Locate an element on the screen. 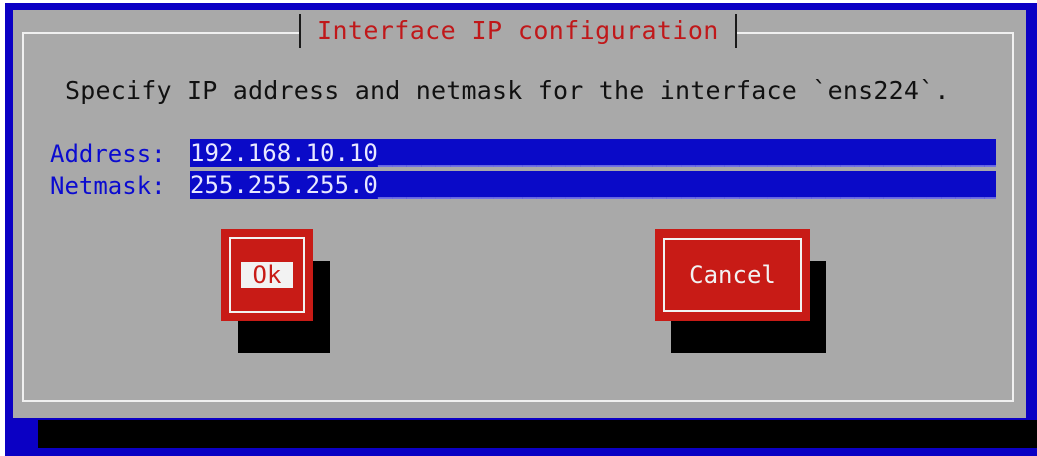 The height and width of the screenshot is (456, 1037). ok-button-label: Ok is located at coordinates (267, 275).